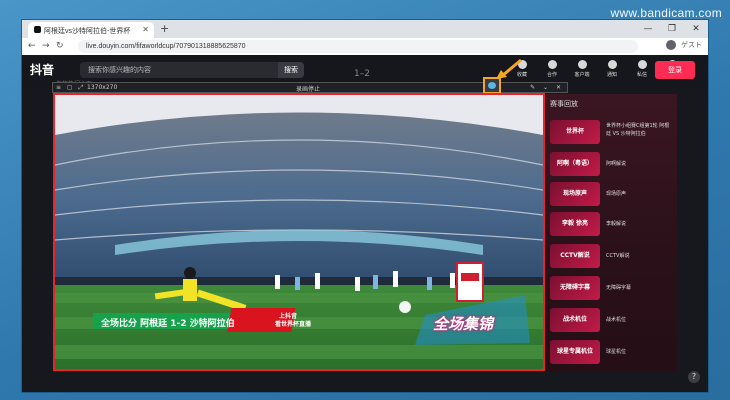 The width and height of the screenshot is (730, 400). I want to click on toolbar-icons: ゲスト, so click(684, 45).